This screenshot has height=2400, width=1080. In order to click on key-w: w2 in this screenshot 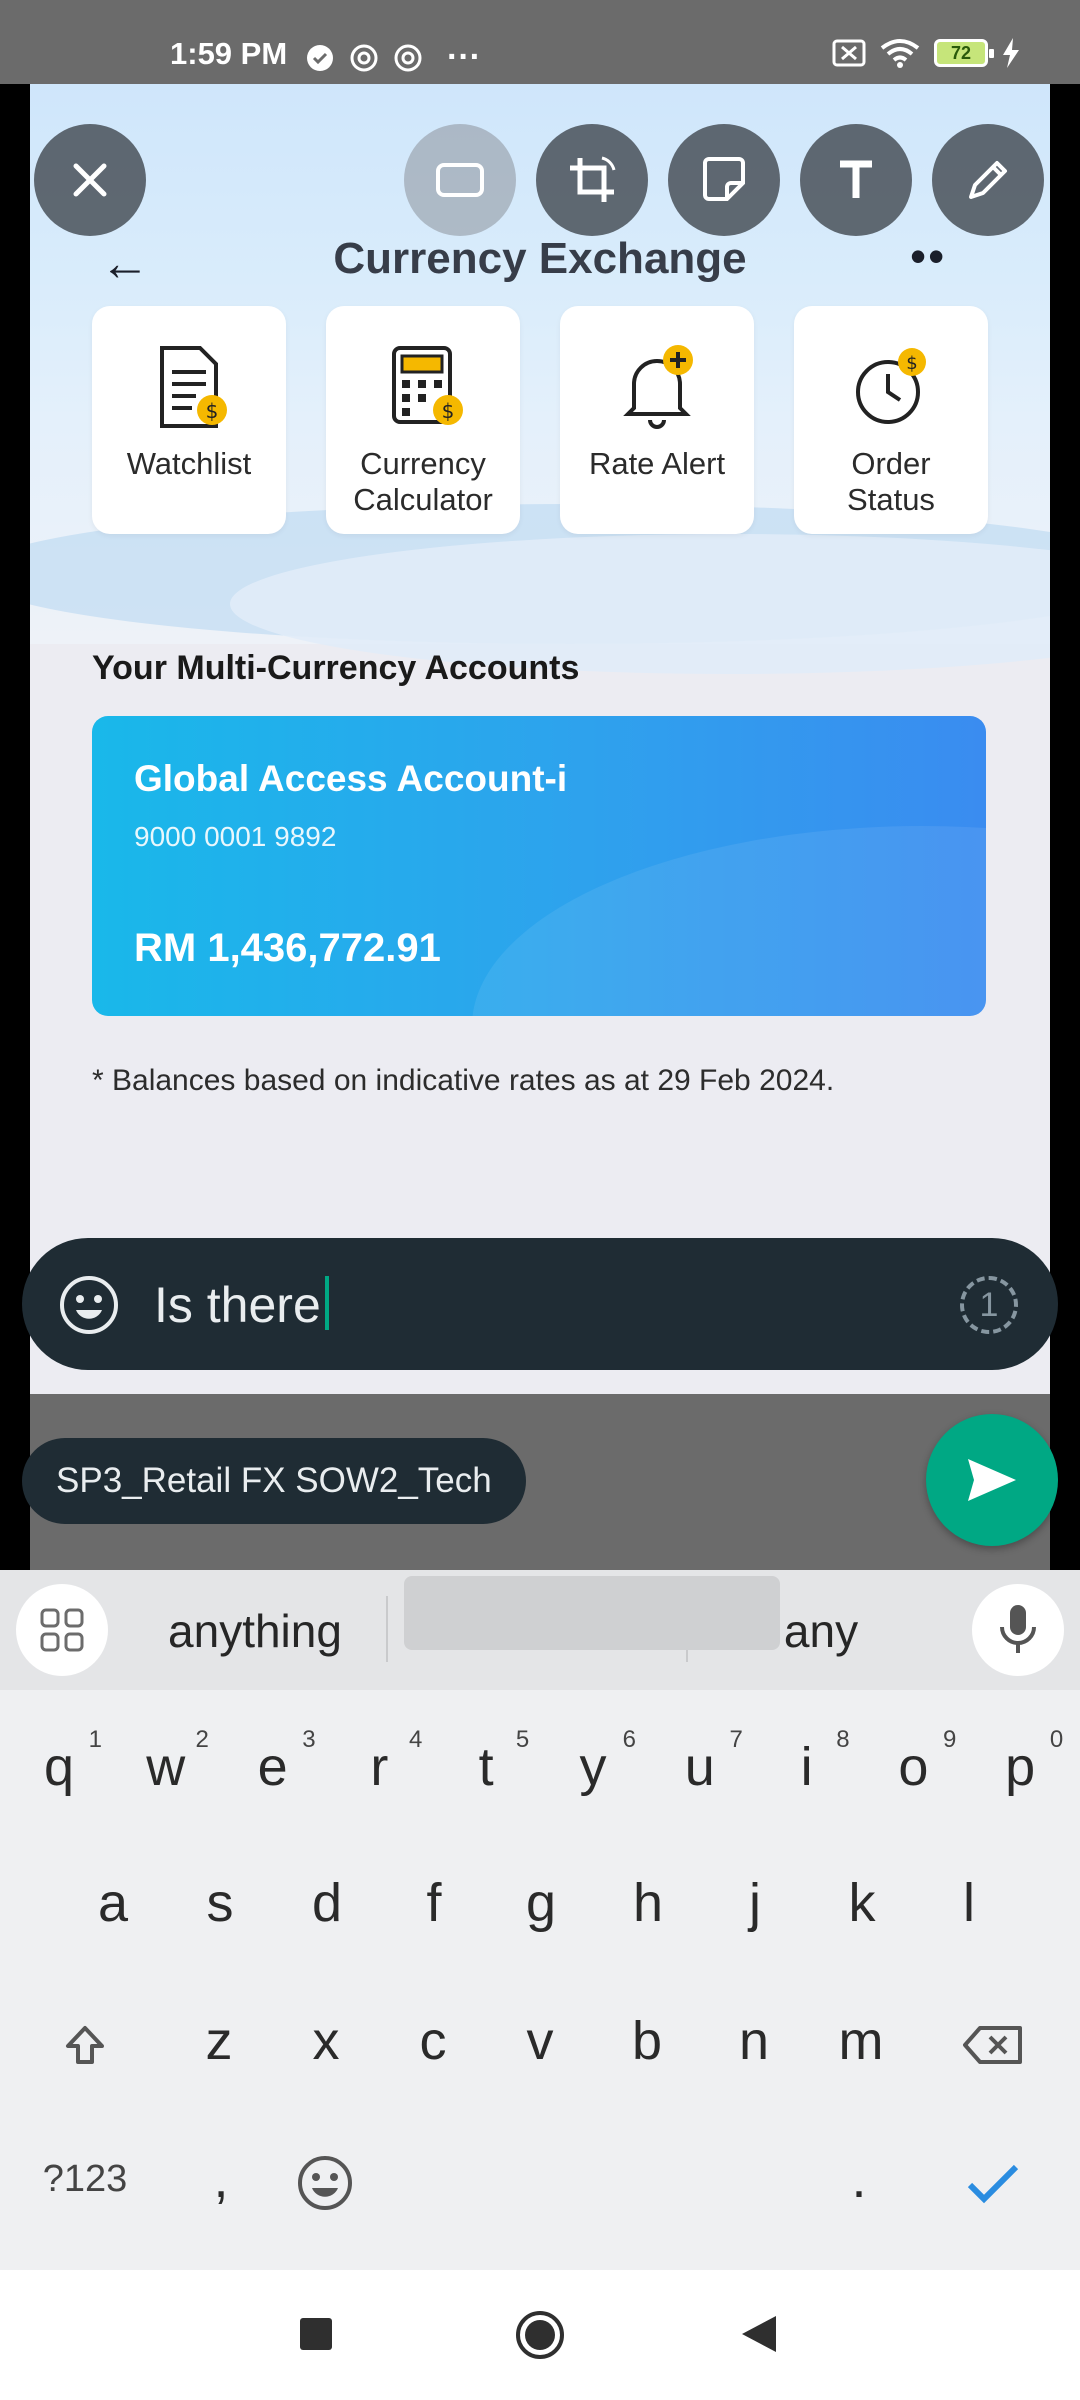, I will do `click(166, 1767)`.